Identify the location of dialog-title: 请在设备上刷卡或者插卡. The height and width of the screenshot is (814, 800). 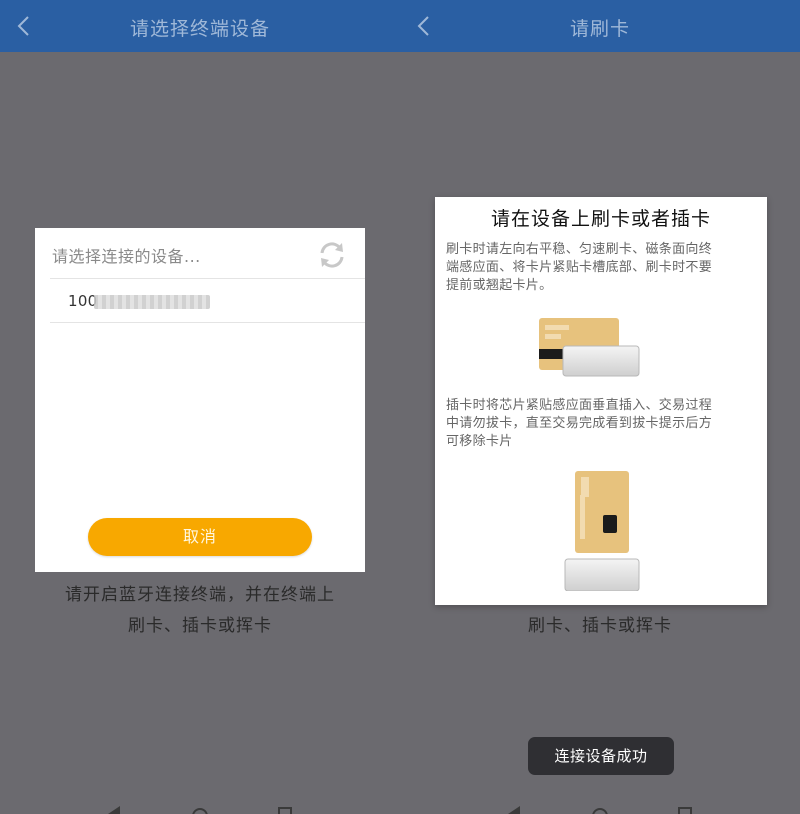
(600, 219).